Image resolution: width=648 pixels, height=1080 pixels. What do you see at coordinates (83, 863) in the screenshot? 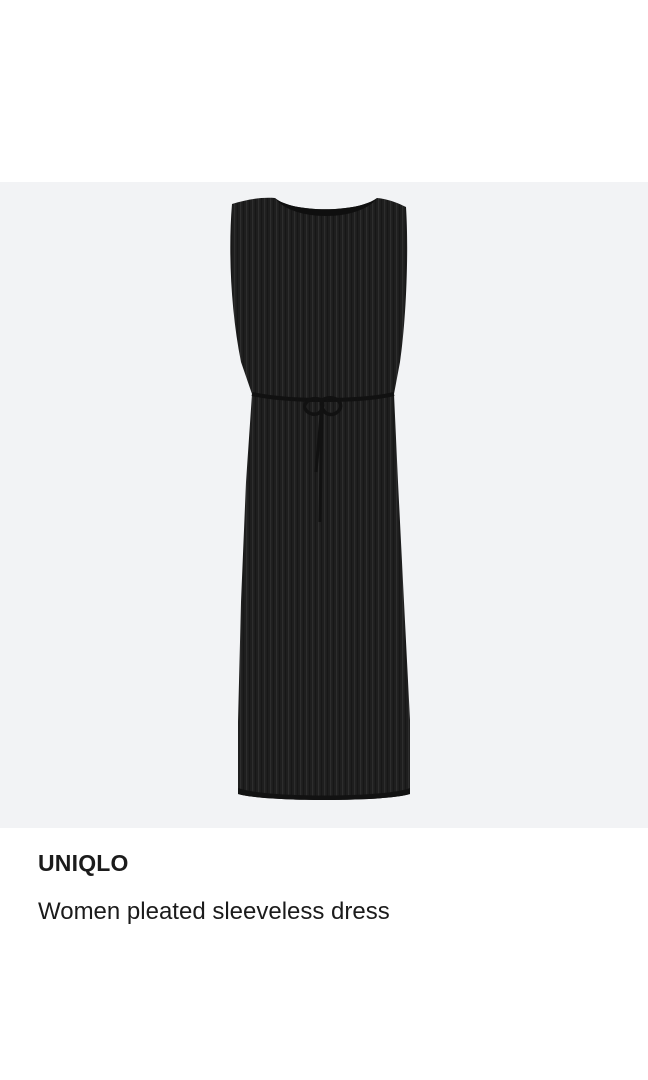
I see `brand-name: UNIQLO` at bounding box center [83, 863].